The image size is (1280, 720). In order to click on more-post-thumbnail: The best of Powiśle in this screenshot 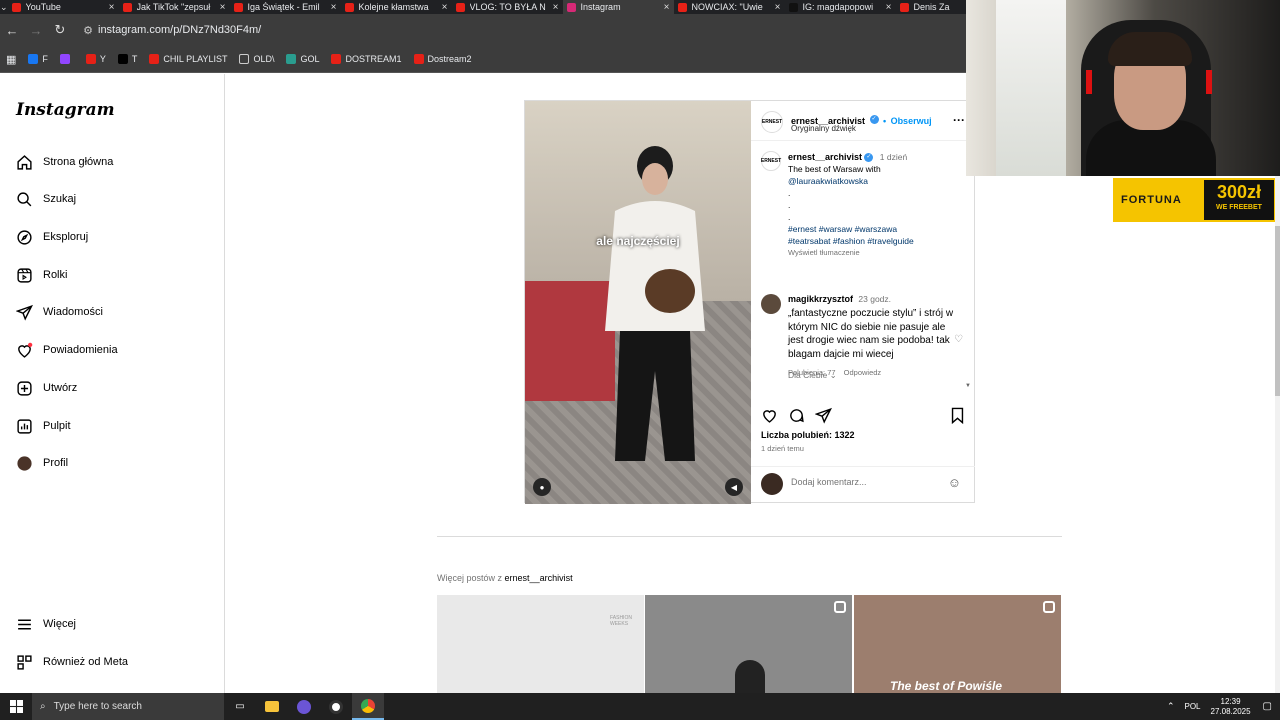, I will do `click(957, 644)`.